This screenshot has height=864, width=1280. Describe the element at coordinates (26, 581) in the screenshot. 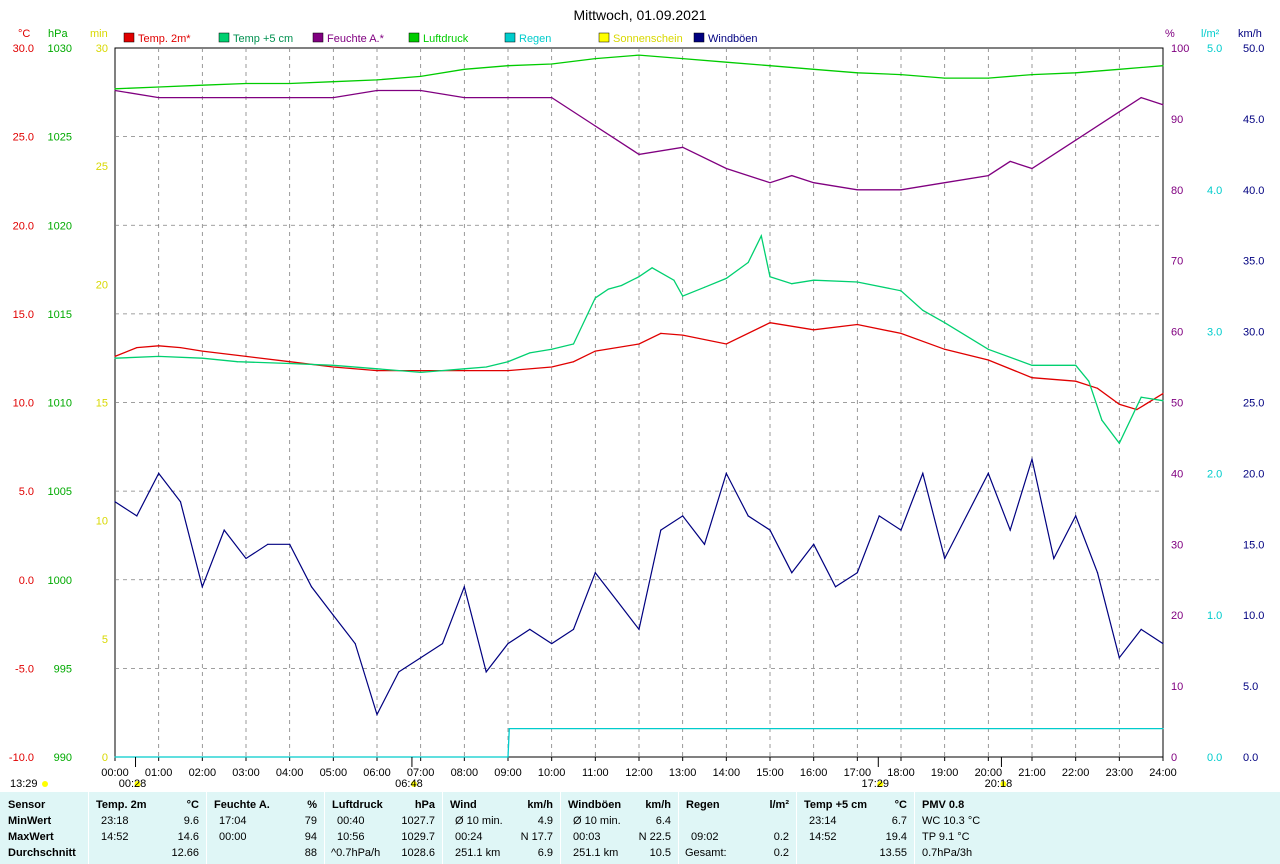

I see `temp-tick-label: 0.0` at that location.